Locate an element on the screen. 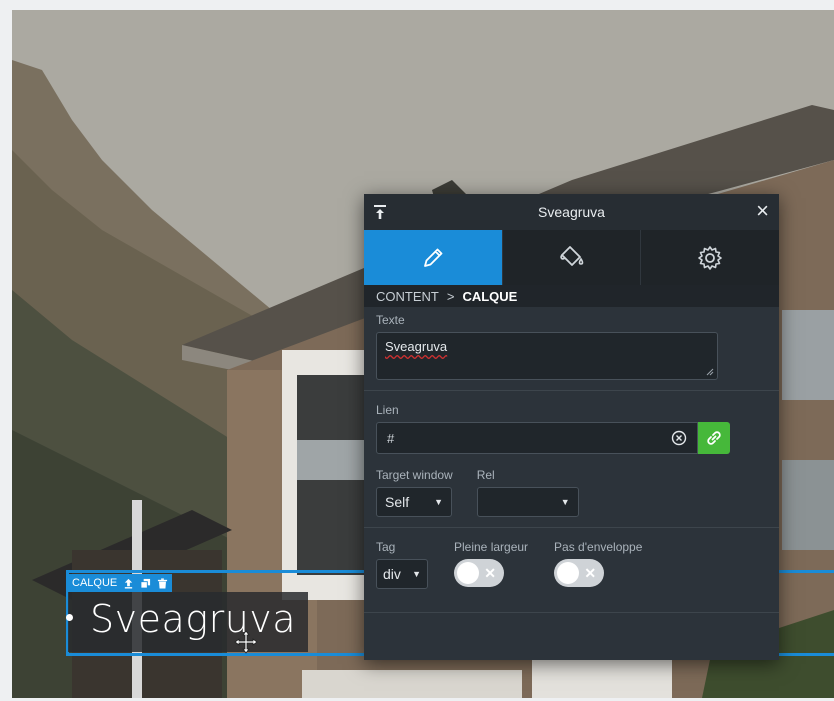  move-cursor-icon is located at coordinates (246, 642).